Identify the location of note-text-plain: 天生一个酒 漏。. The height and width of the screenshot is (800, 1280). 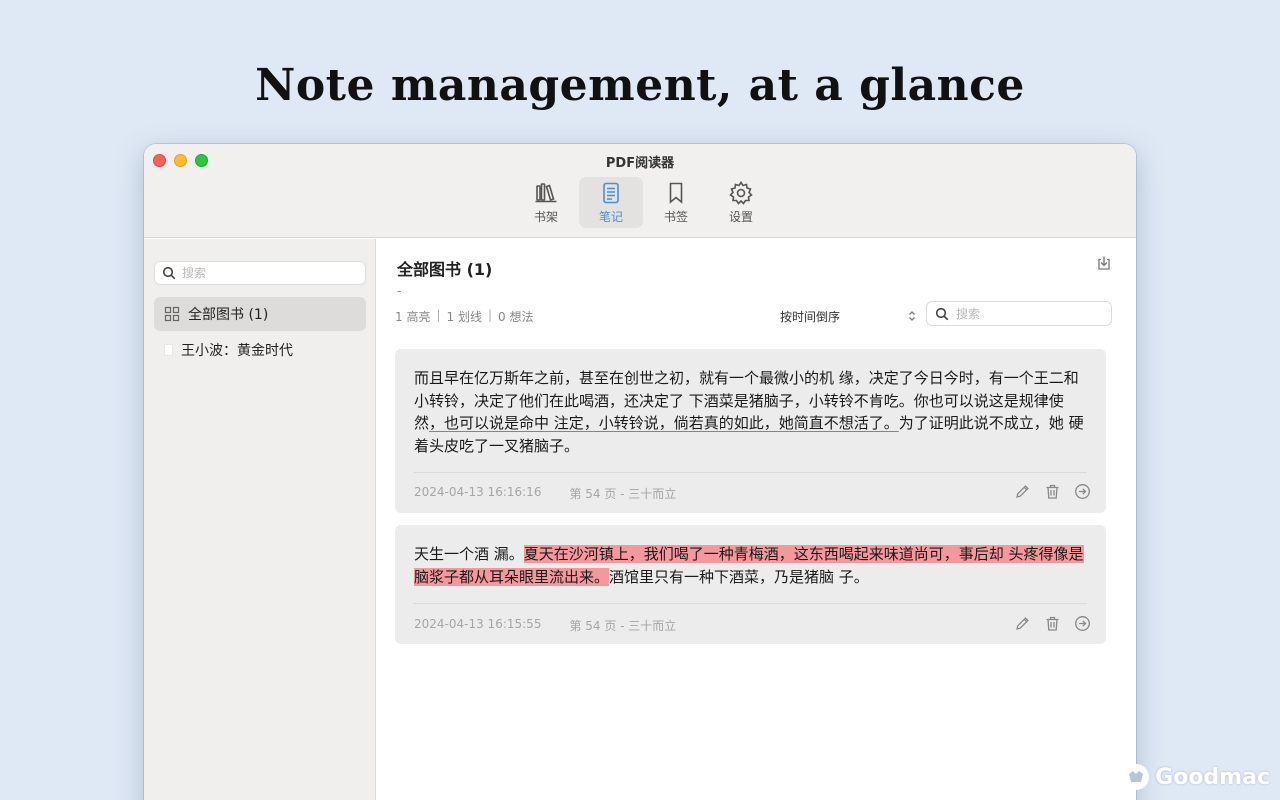
(469, 554).